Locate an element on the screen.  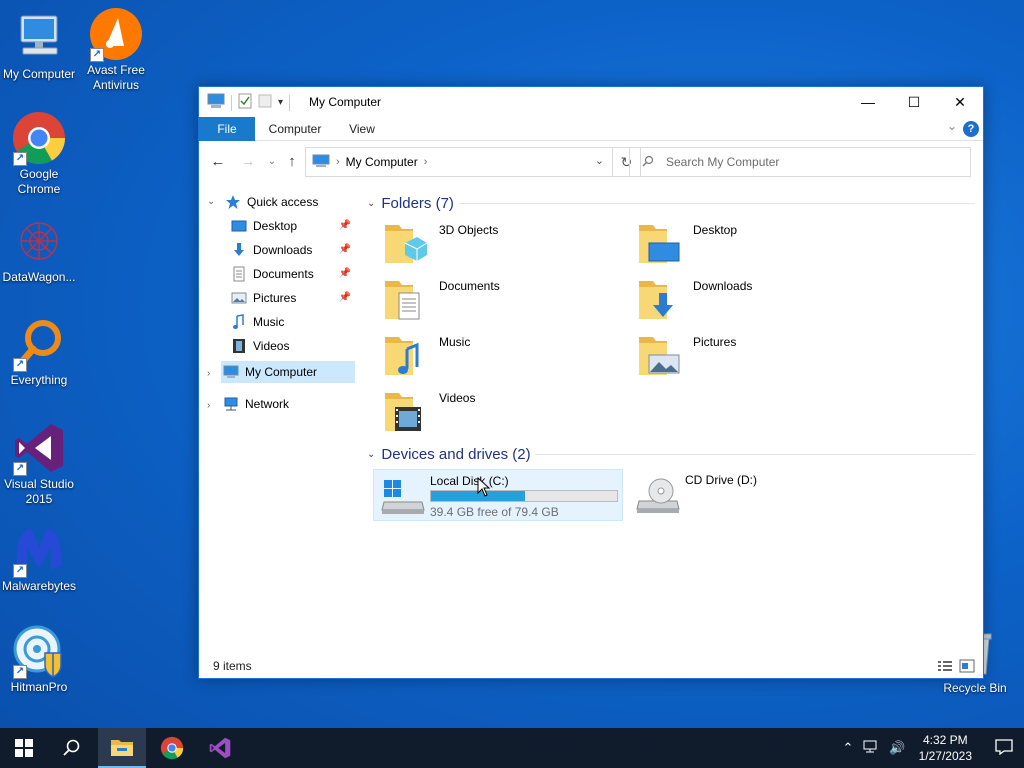
nav-item-pictures: Pictures 📌 is located at coordinates (293, 298).